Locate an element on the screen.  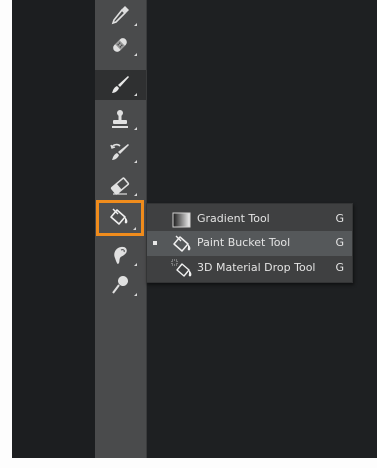
spot-healing-brush-icon is located at coordinates (120, 45).